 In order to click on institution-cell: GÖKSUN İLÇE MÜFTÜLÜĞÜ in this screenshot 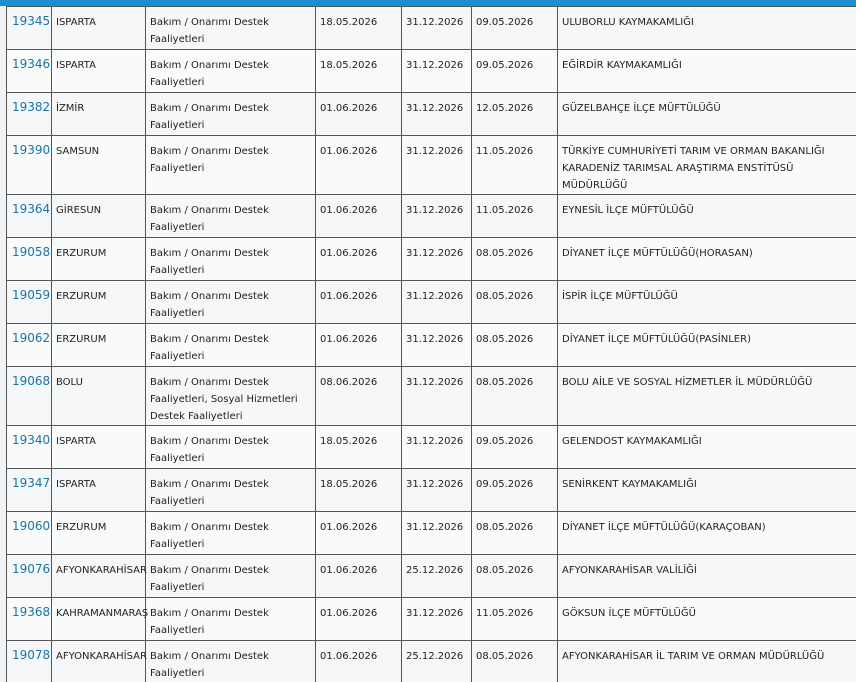, I will do `click(706, 619)`.